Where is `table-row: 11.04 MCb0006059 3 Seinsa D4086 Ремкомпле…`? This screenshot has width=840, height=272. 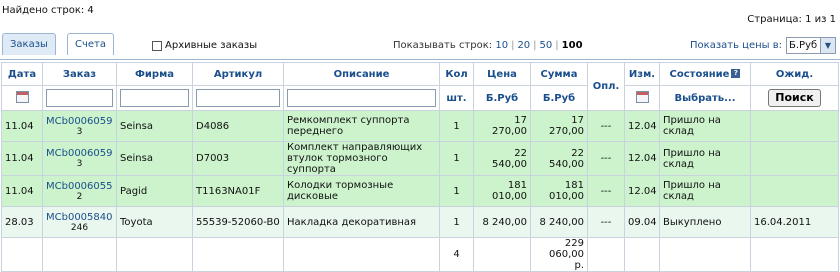
table-row: 11.04 MCb0006059 3 Seinsa D4086 Ремкомпле… is located at coordinates (420, 126).